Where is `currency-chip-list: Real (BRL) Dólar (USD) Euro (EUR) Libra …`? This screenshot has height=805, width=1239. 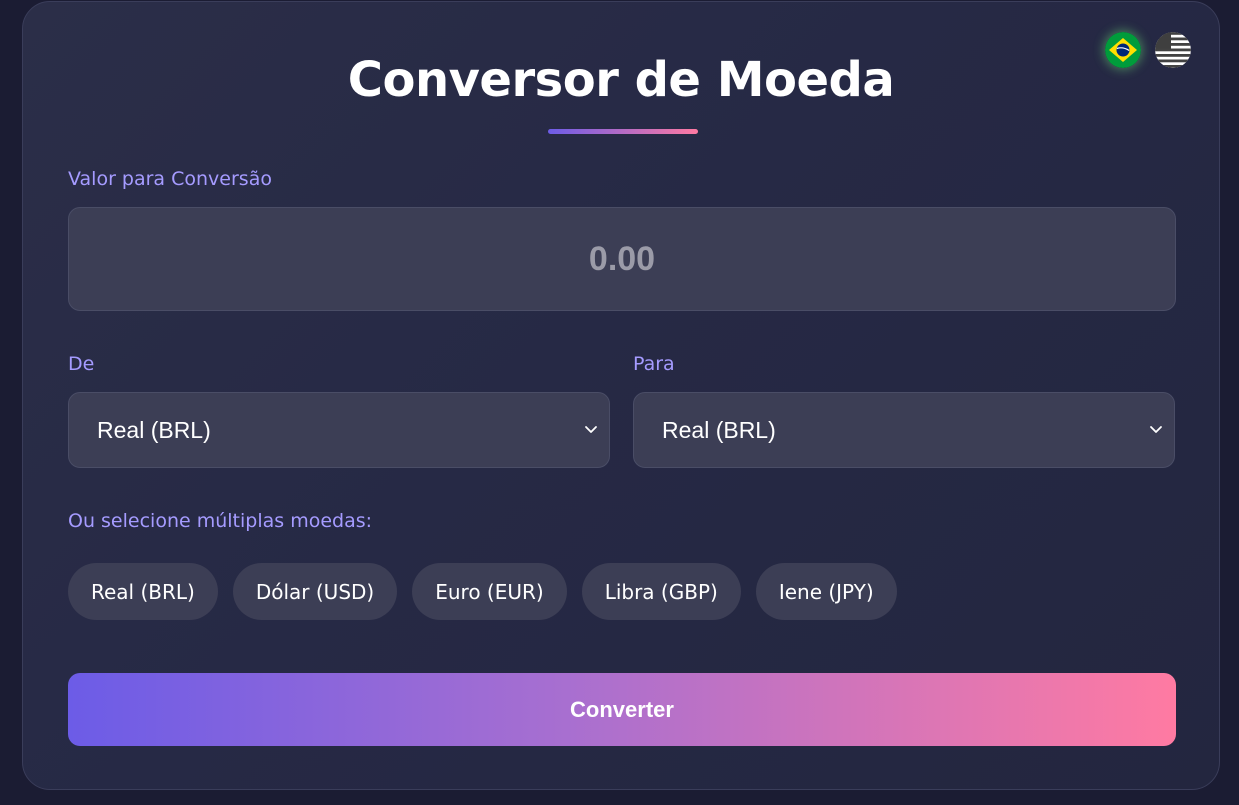
currency-chip-list: Real (BRL) Dólar (USD) Euro (EUR) Libra … is located at coordinates (482, 591).